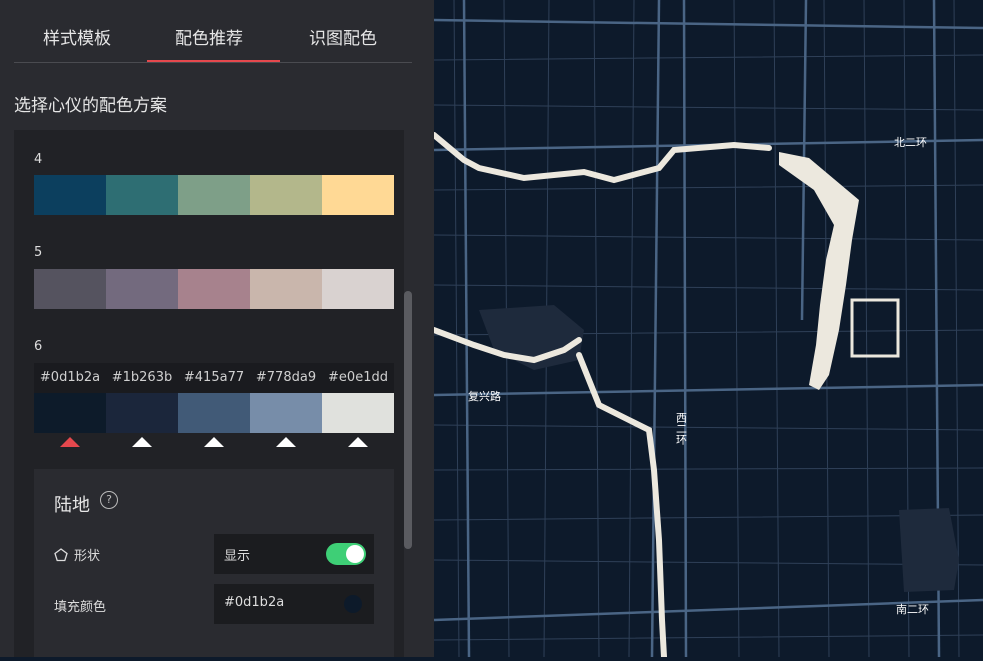  I want to click on shape-row-label: 形状, so click(77, 554).